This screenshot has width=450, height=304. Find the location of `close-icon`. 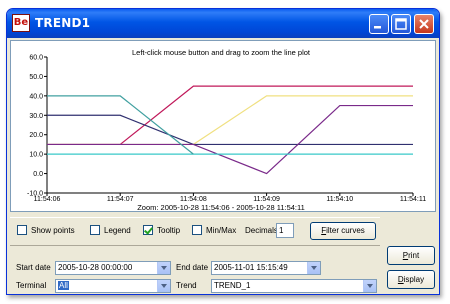

close-icon is located at coordinates (424, 24).